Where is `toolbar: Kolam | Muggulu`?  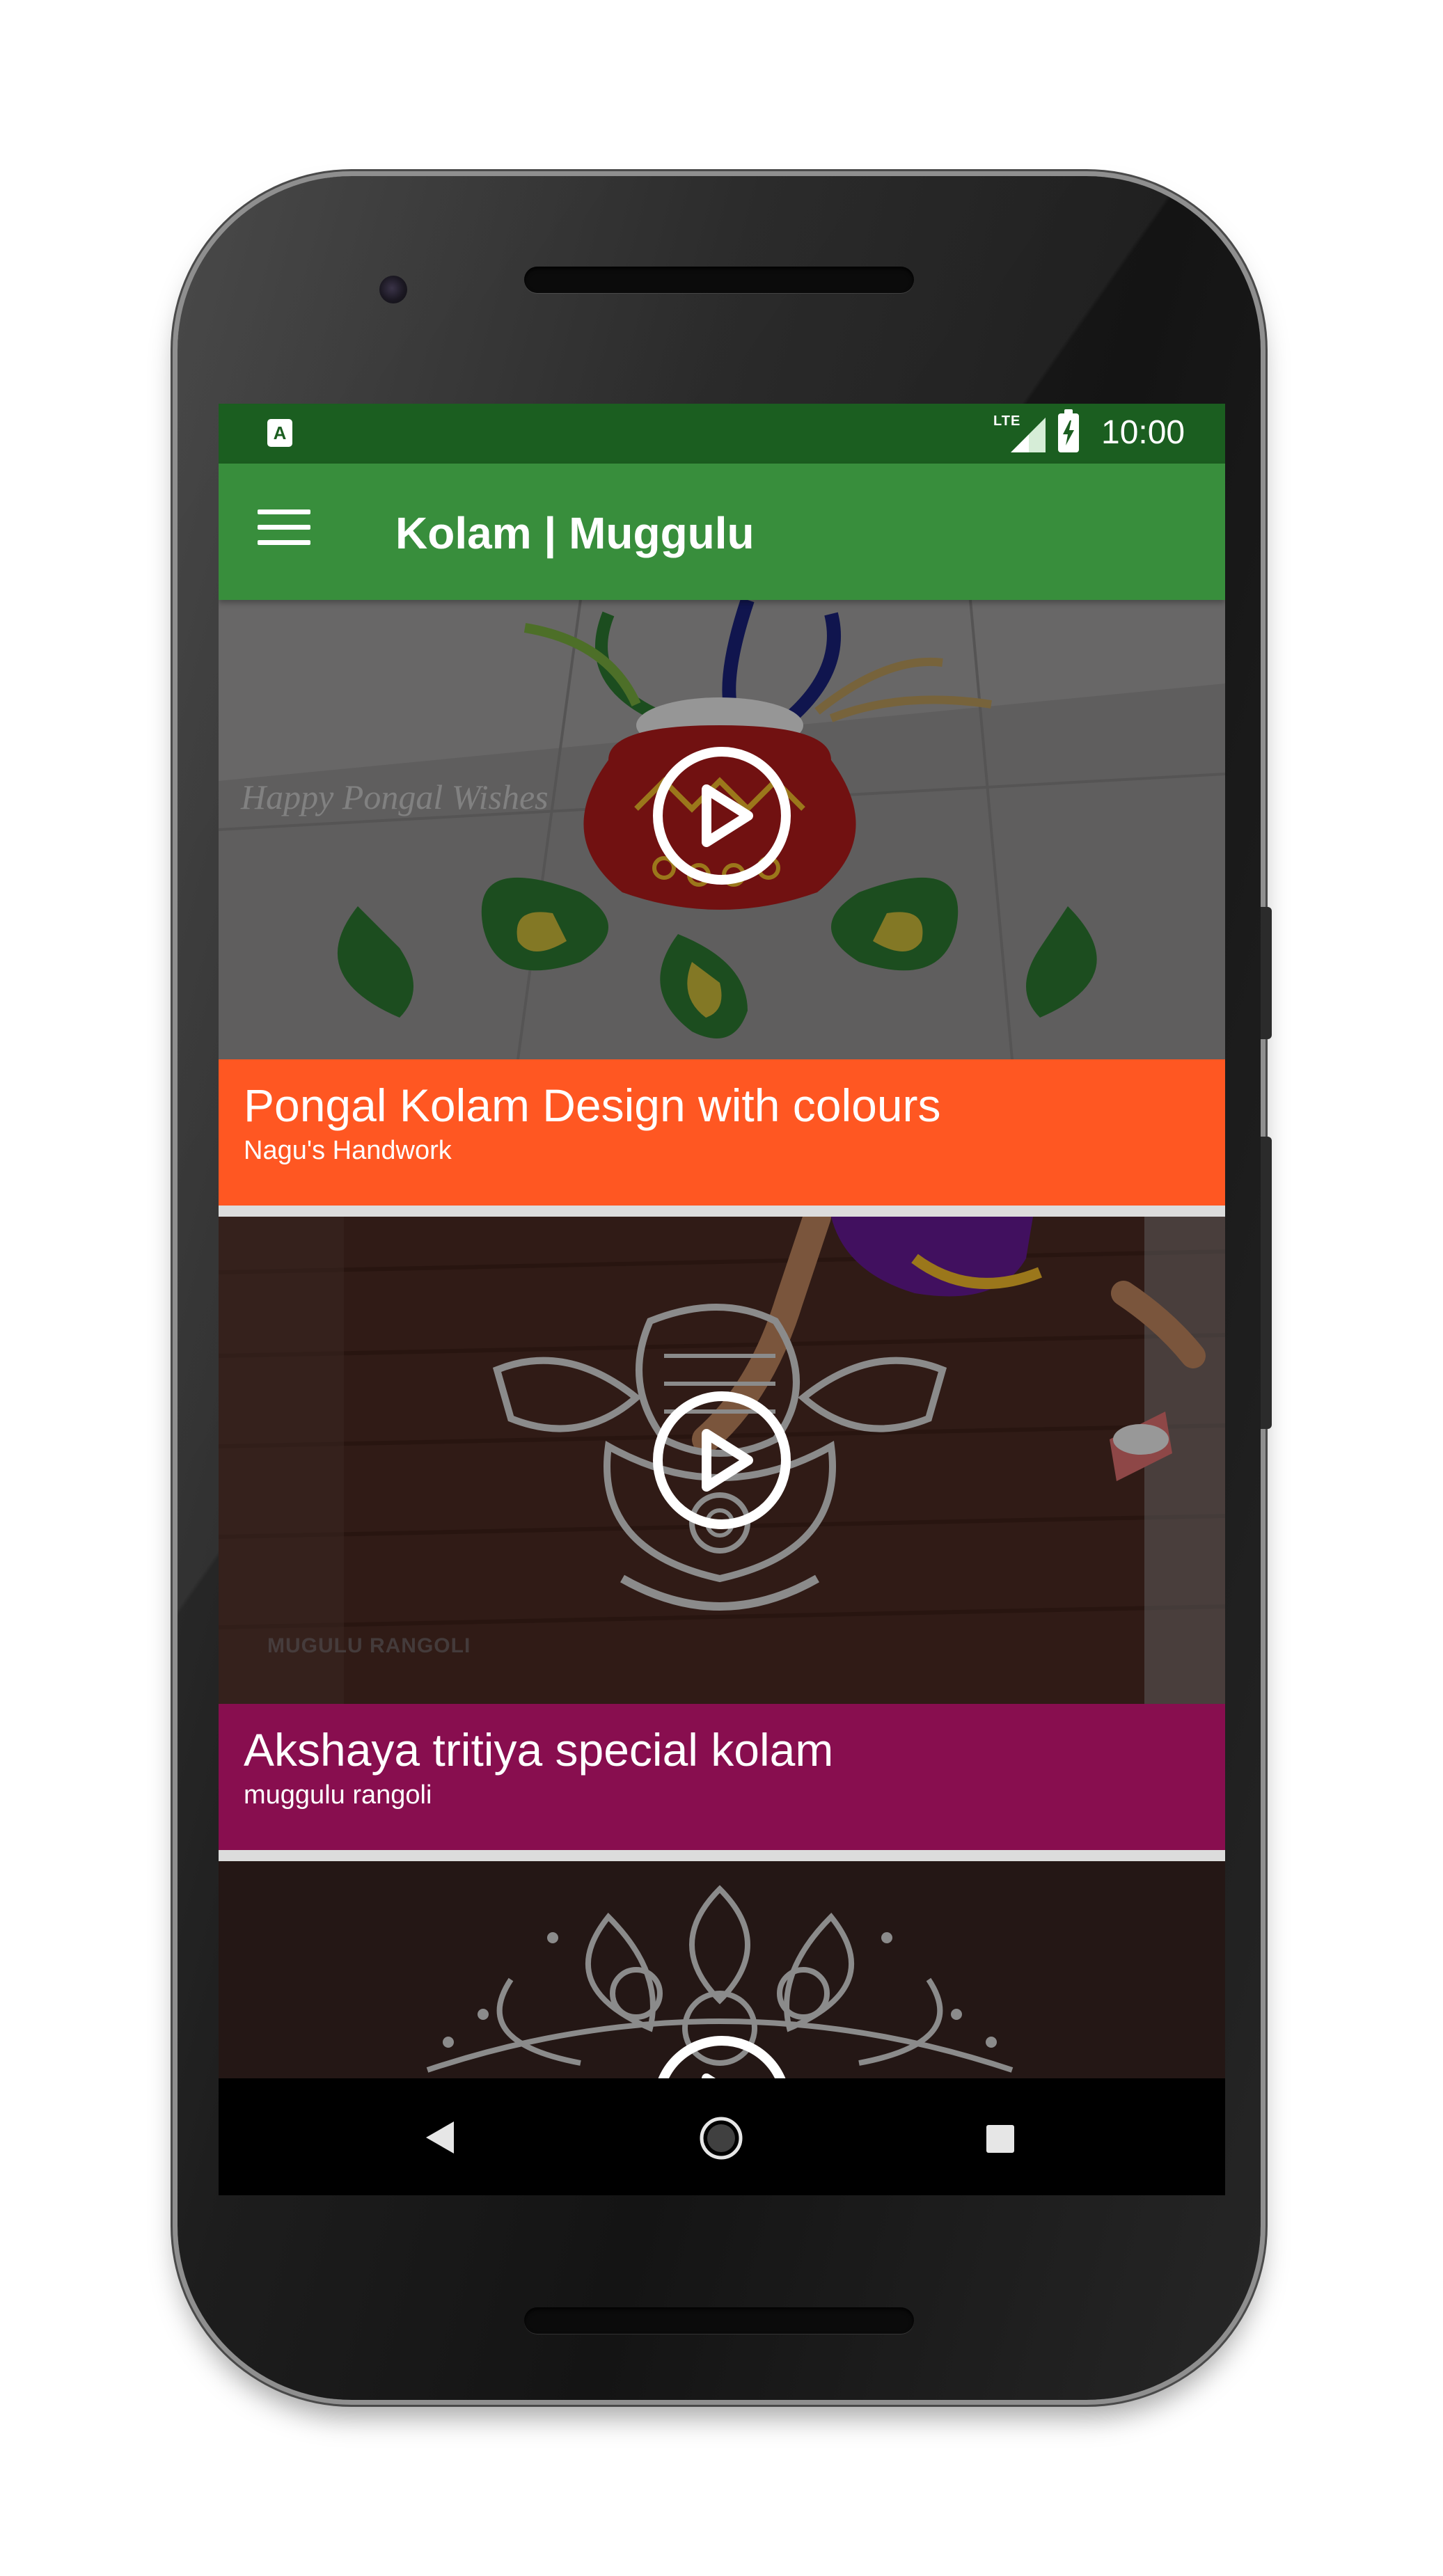
toolbar: Kolam | Muggulu is located at coordinates (722, 532).